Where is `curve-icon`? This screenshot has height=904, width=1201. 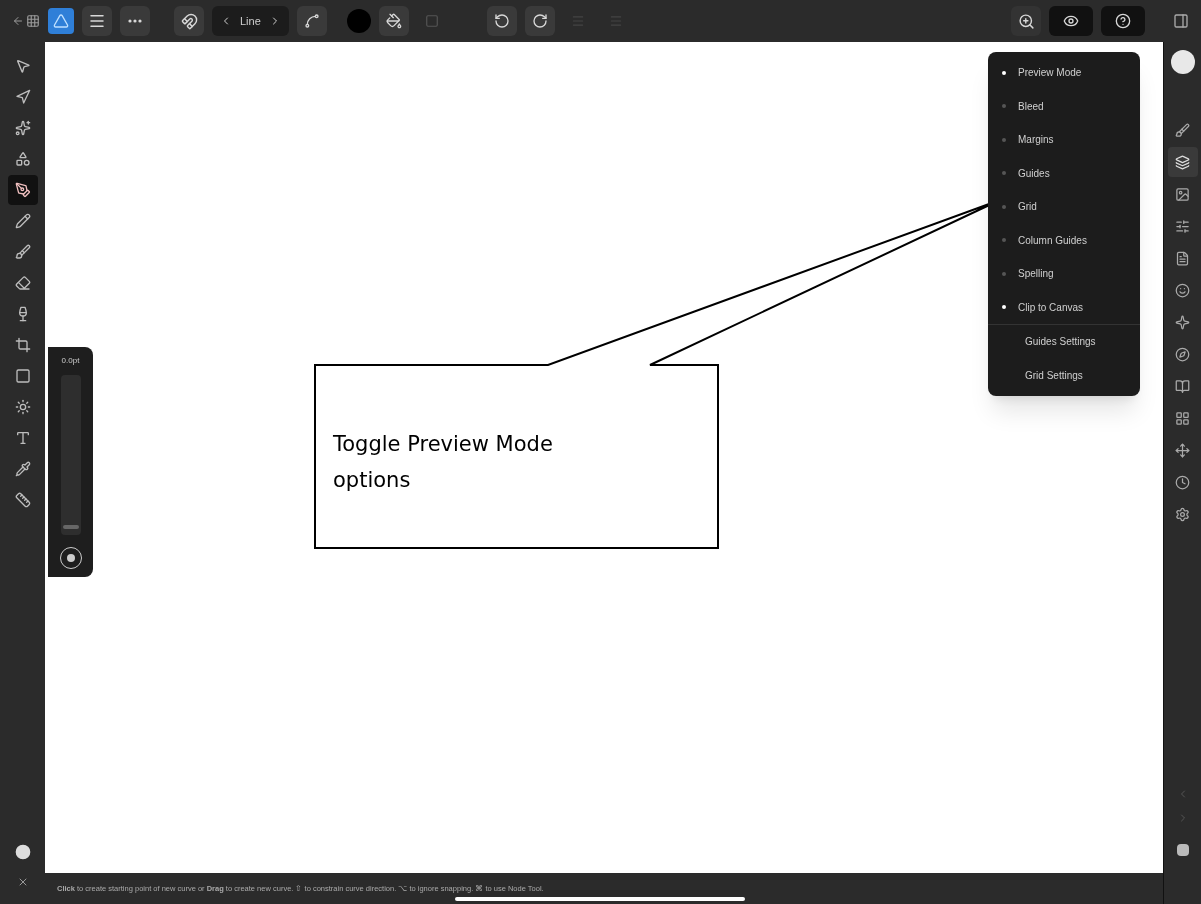
curve-icon is located at coordinates (311, 21).